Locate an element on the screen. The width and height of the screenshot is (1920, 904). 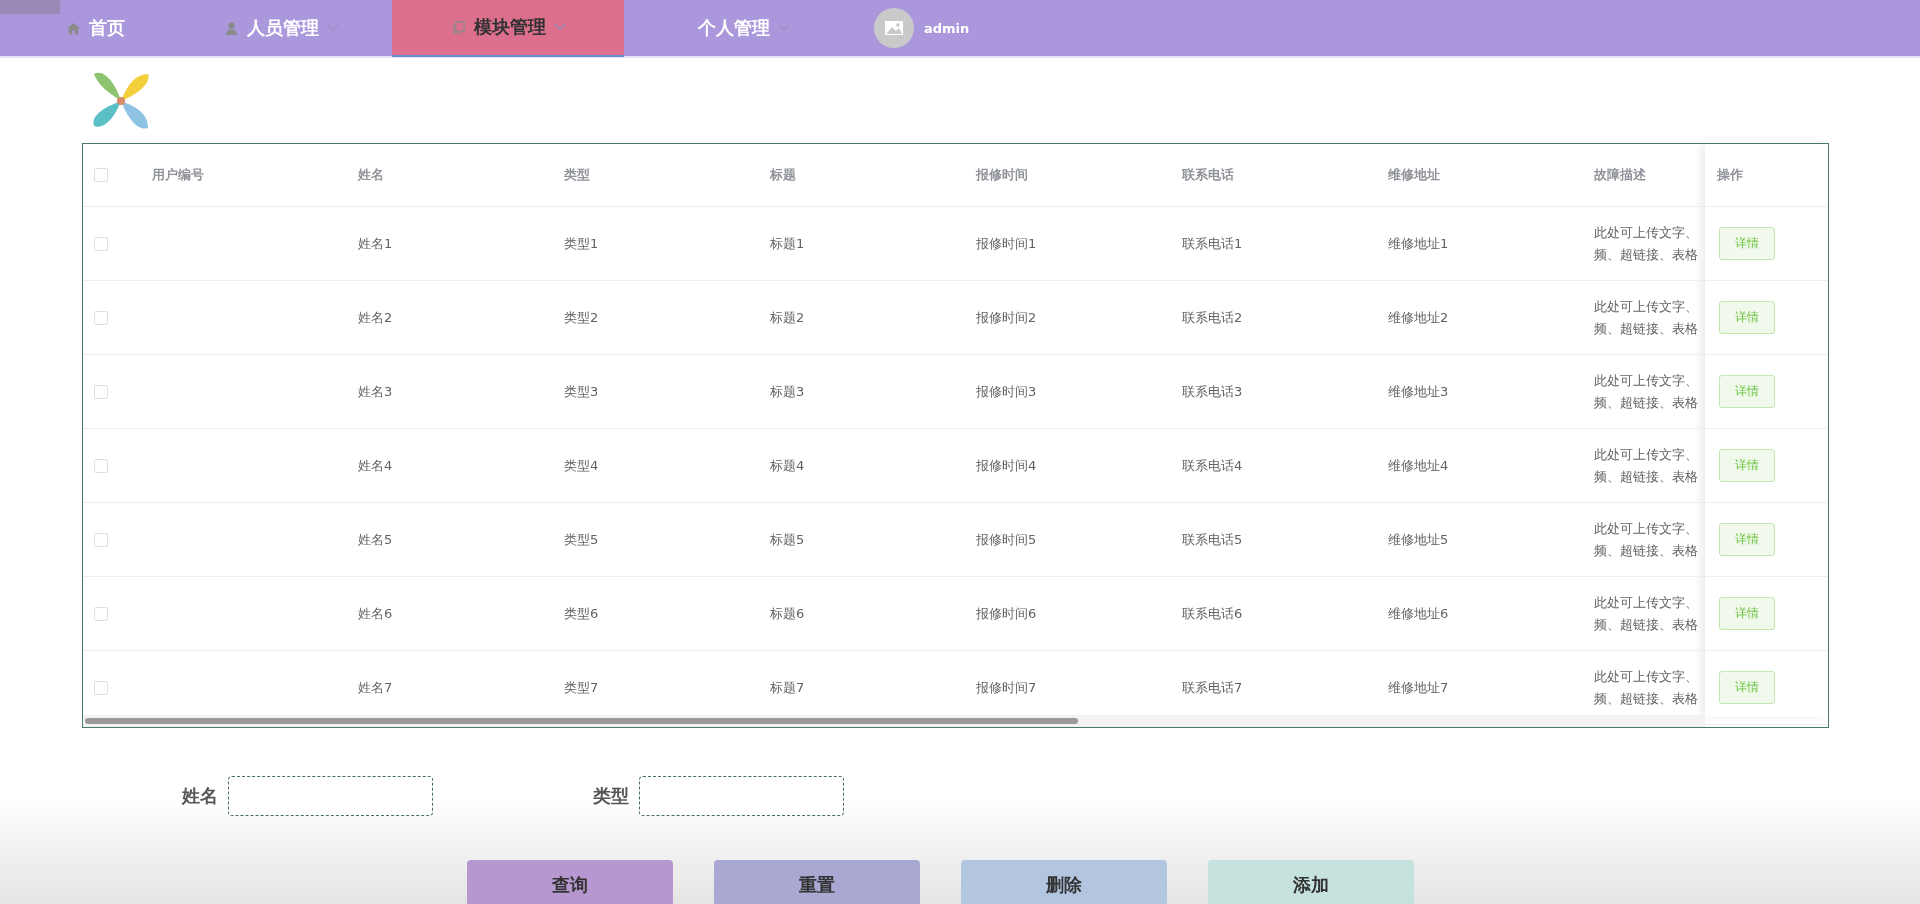
column-header: 报修时间 is located at coordinates (1002, 175).